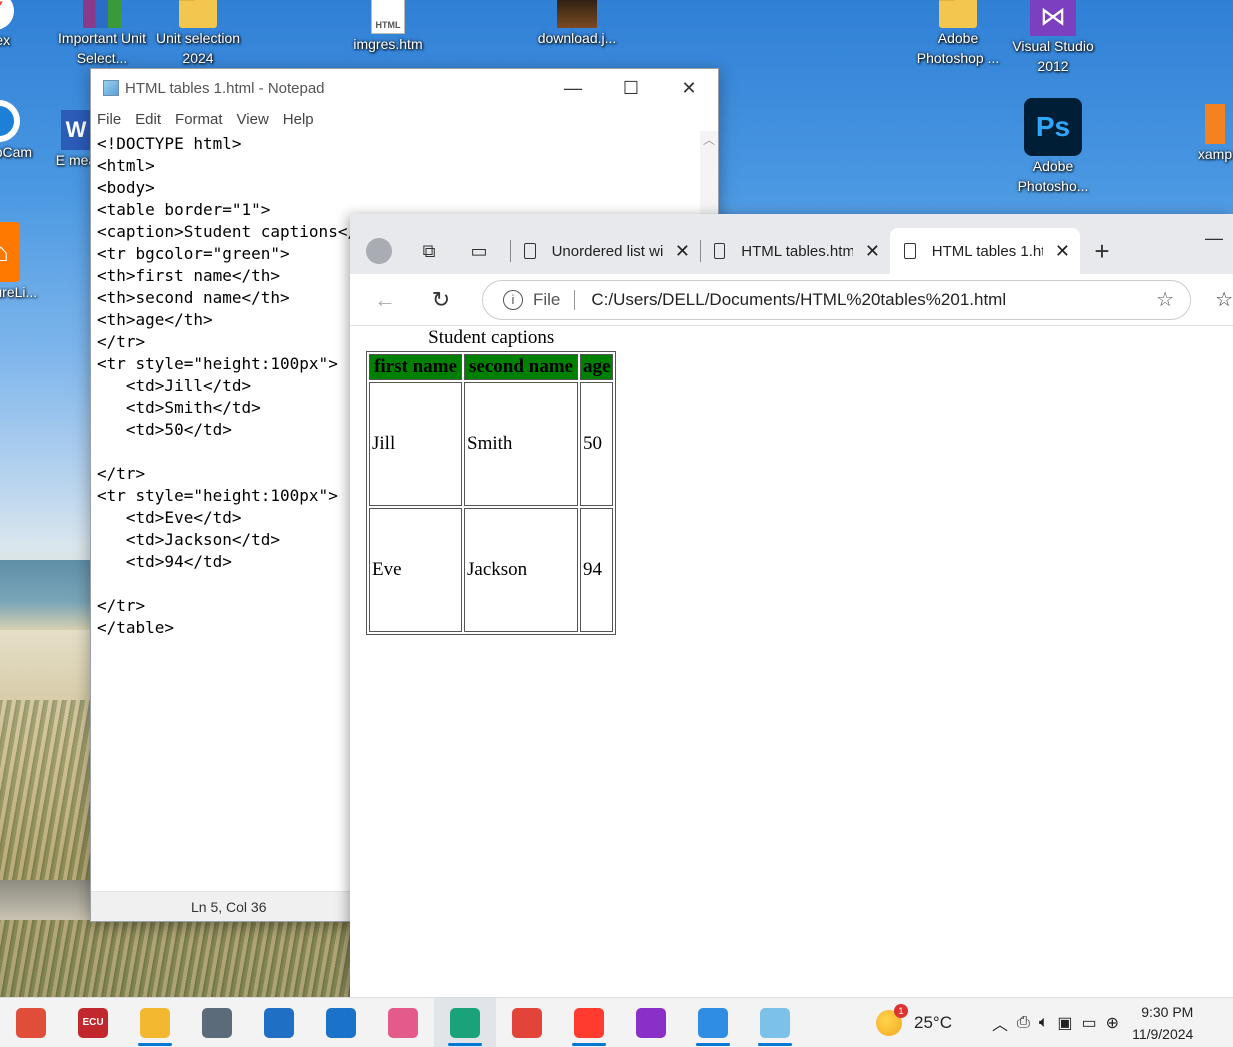  I want to click on desktop-icon-label: xamp, so click(1215, 154).